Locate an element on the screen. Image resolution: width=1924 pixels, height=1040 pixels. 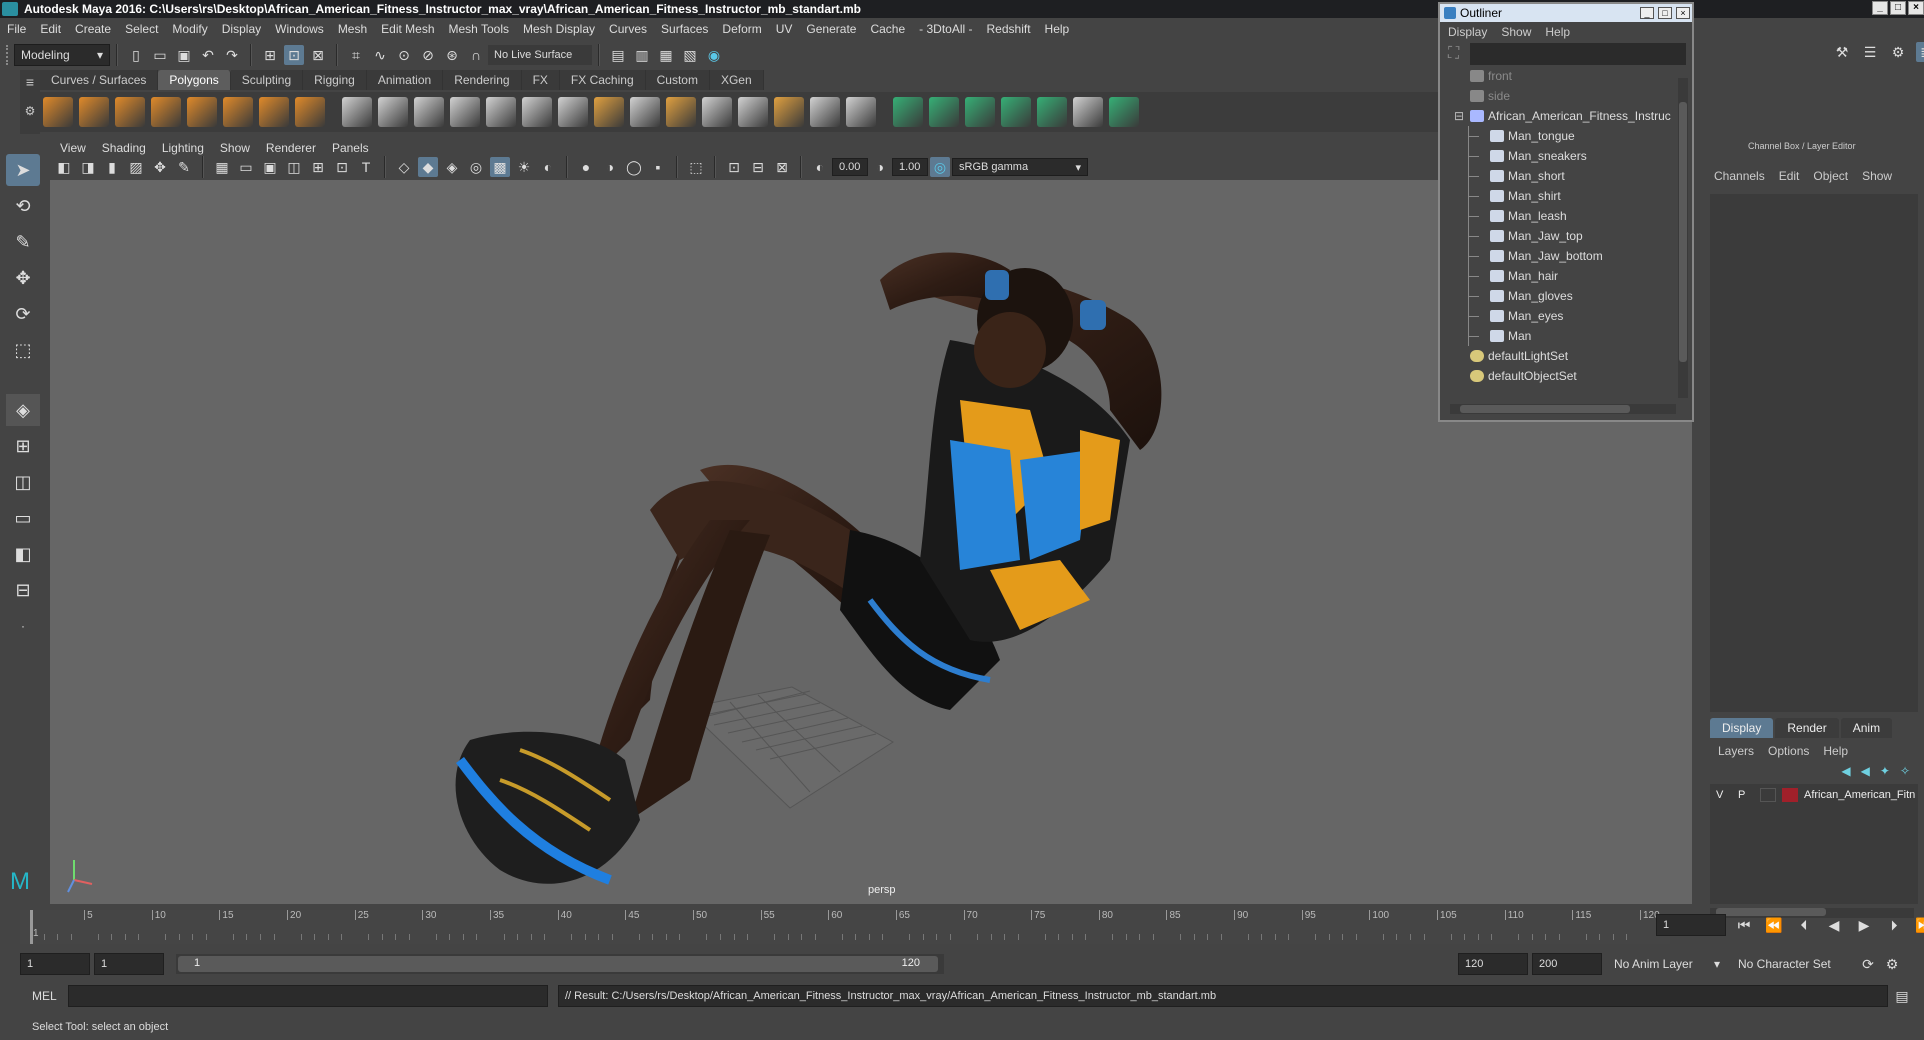
grease-pencil-icon: ✎ is located at coordinates (184, 167).